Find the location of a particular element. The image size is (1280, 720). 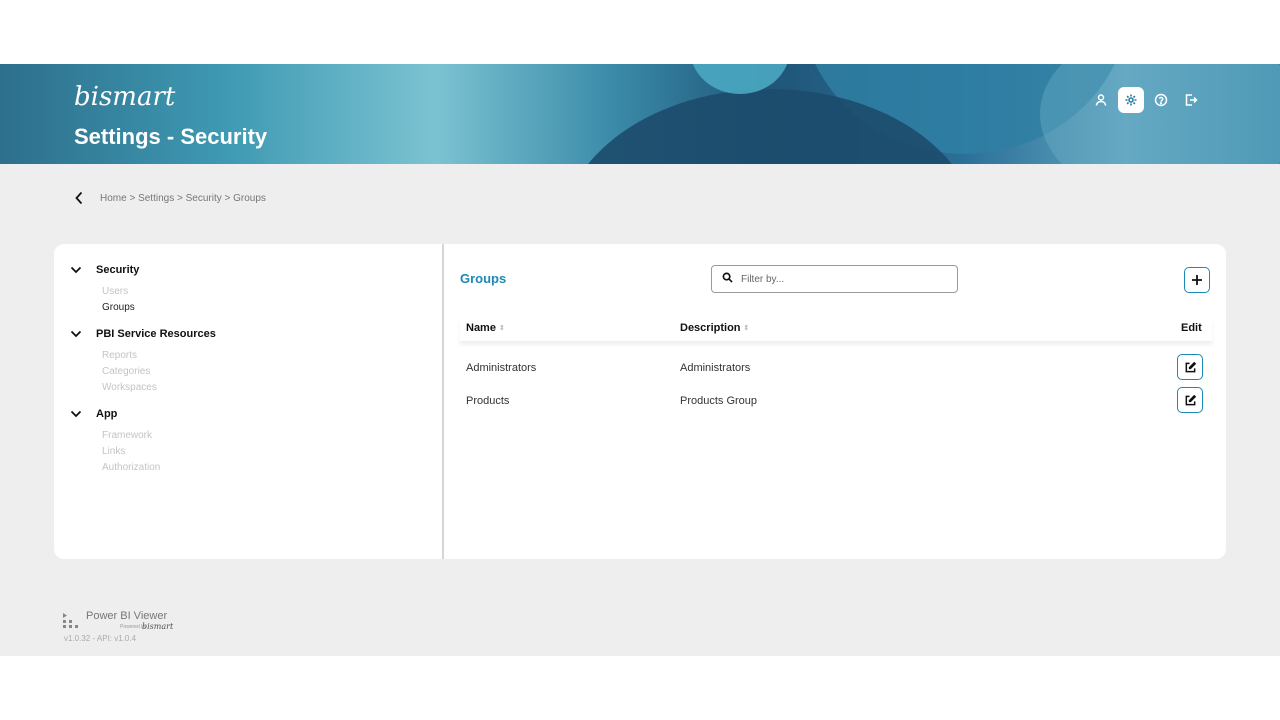

column-header-name: Name ⇕ is located at coordinates (485, 328).